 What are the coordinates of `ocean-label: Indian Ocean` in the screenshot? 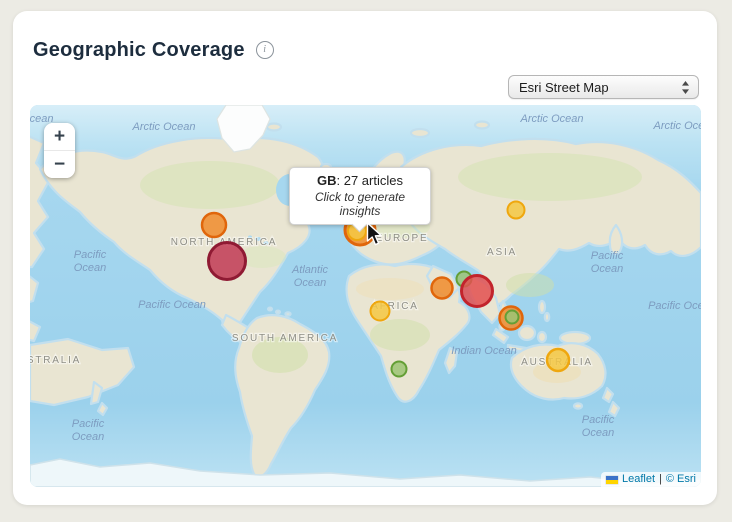 It's located at (483, 351).